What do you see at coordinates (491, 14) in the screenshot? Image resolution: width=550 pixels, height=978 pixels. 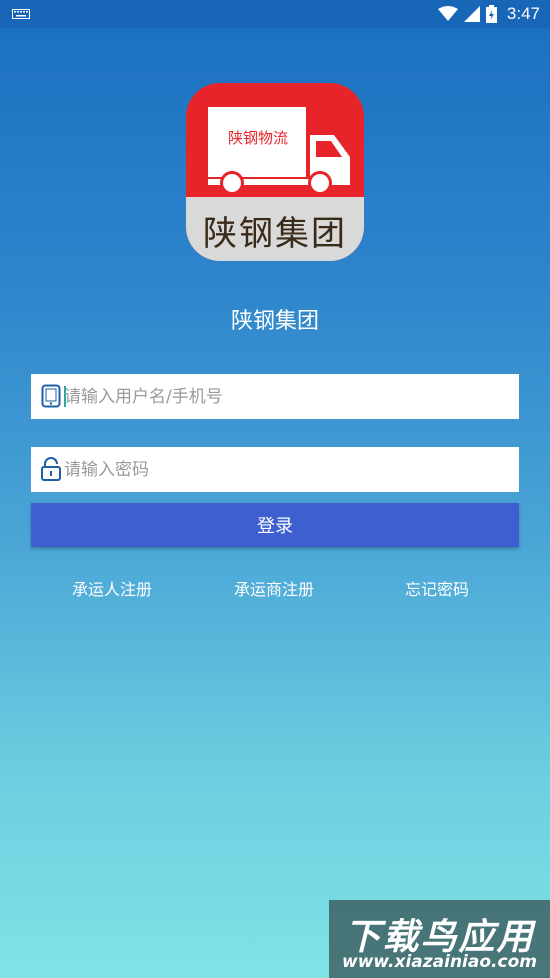 I see `battery-icon` at bounding box center [491, 14].